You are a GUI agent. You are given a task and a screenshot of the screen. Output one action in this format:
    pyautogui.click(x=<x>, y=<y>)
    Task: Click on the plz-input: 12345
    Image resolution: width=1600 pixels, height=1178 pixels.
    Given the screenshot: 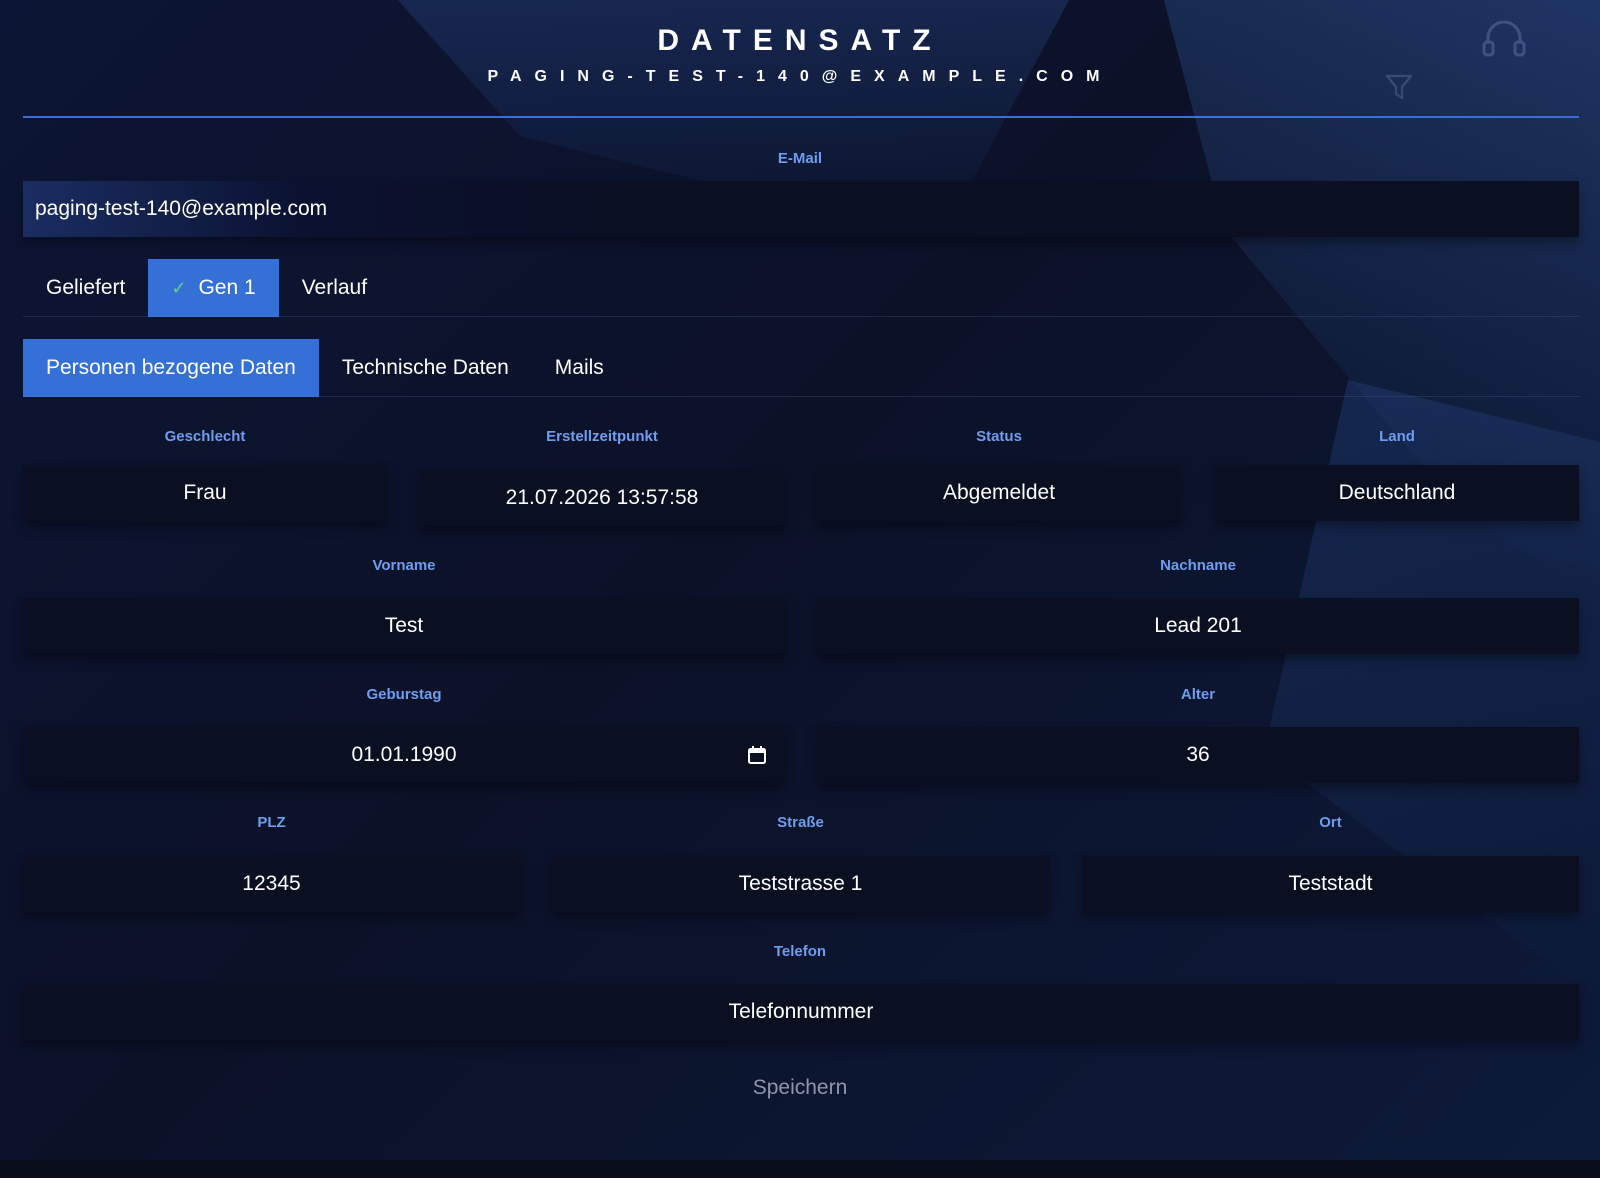 What is the action you would take?
    pyautogui.click(x=271, y=884)
    